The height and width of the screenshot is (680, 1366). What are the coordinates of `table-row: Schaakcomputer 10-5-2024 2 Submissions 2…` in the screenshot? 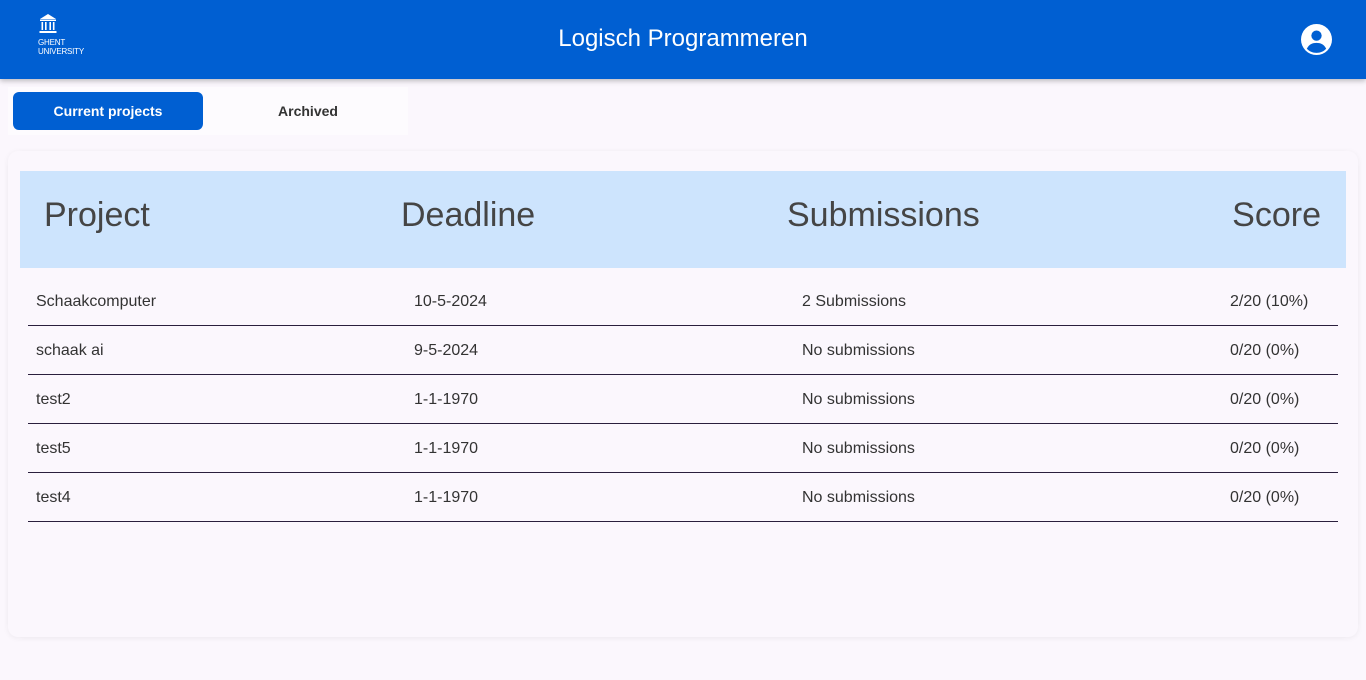 It's located at (683, 301).